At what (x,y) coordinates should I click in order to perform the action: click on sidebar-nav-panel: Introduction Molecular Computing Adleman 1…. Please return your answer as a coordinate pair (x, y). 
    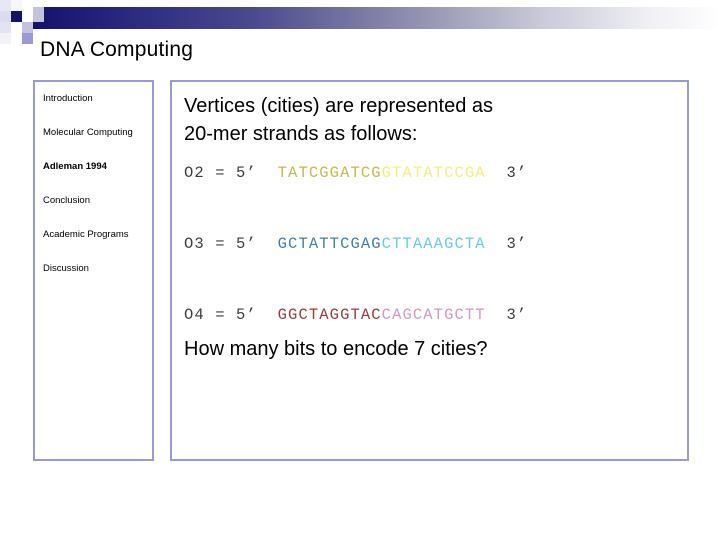
    Looking at the image, I should click on (93, 270).